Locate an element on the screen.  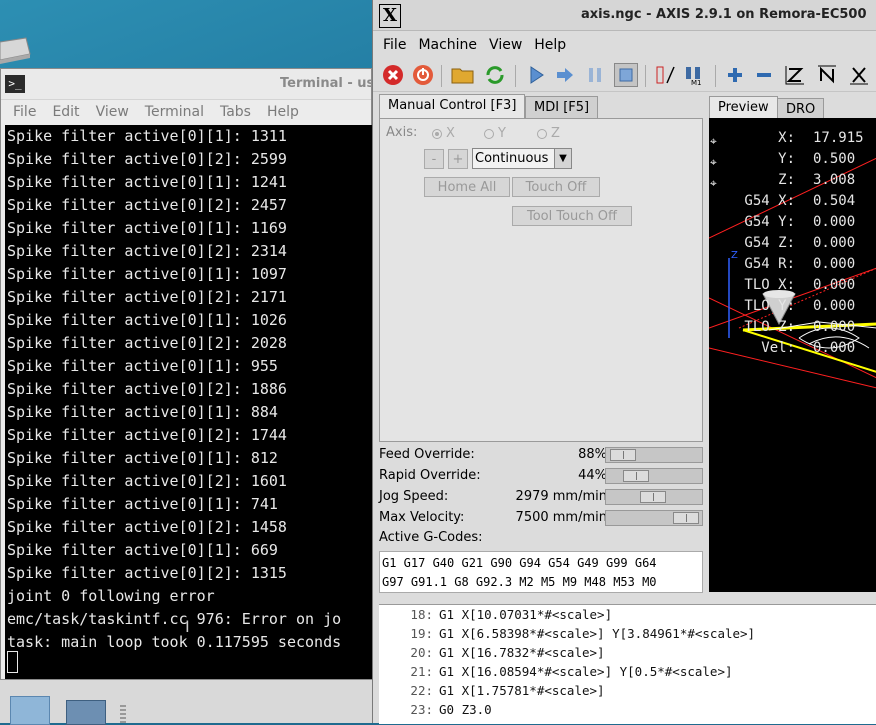
terminal-menu-tabs: Tabs is located at coordinates (235, 112).